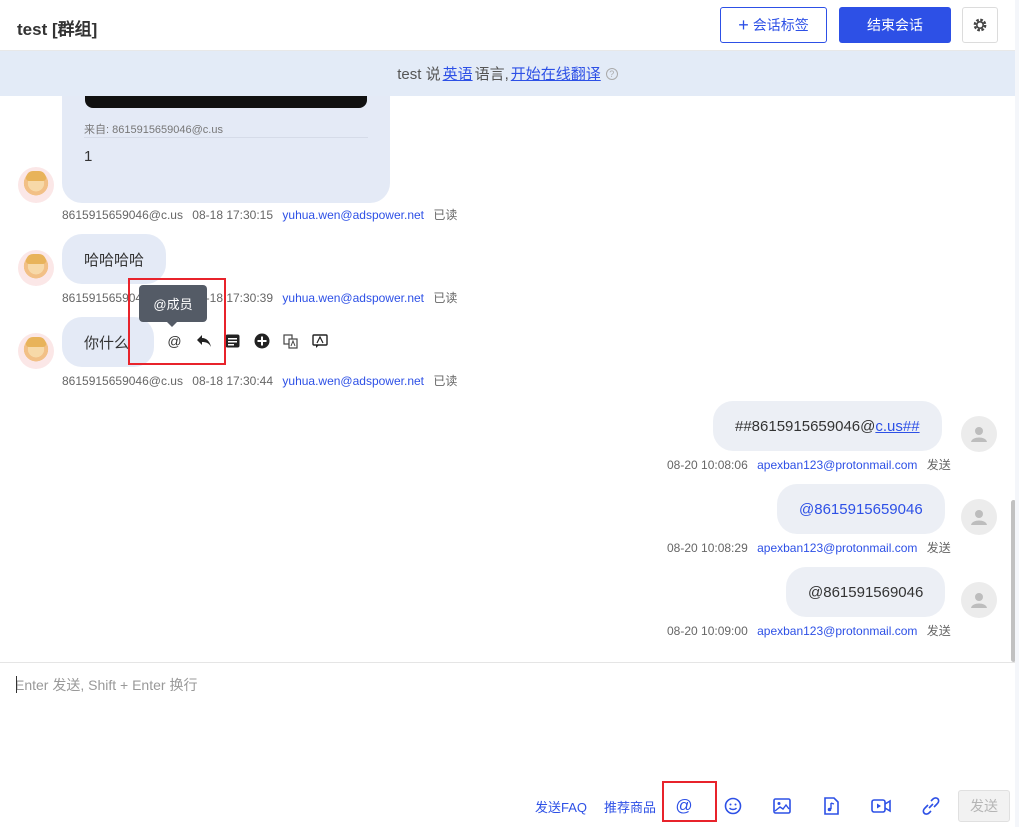 This screenshot has height=827, width=1019. I want to click on text-caret, so click(16, 684).